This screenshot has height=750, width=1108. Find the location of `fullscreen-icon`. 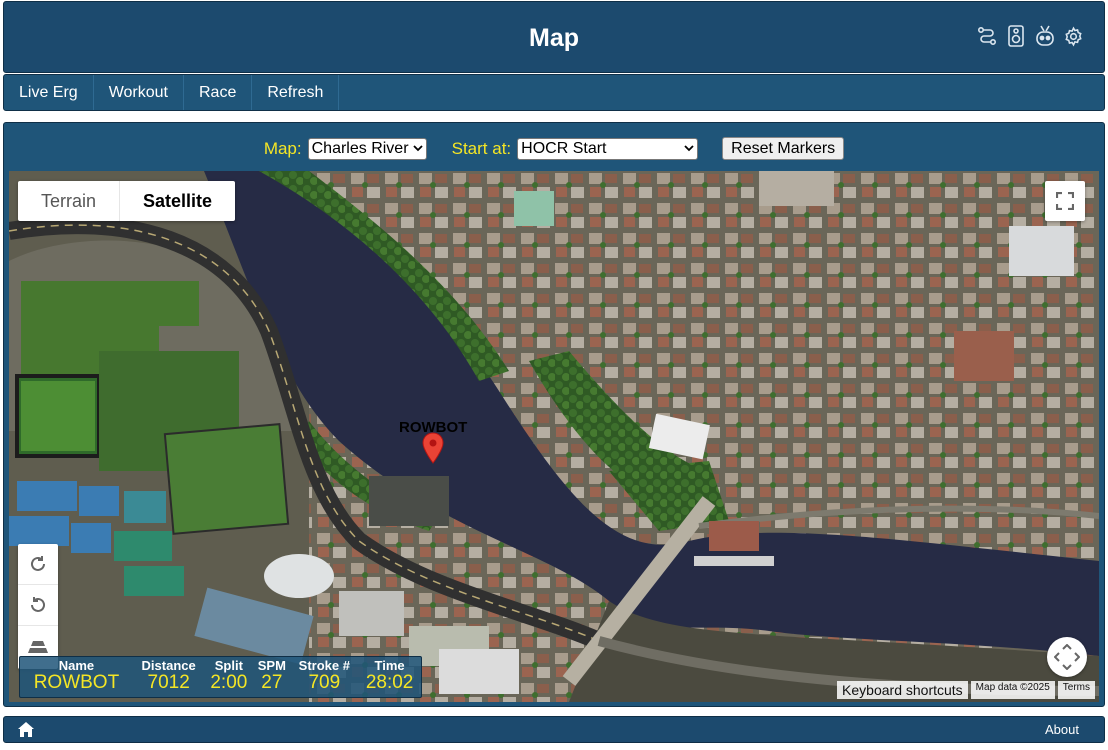

fullscreen-icon is located at coordinates (1065, 201).